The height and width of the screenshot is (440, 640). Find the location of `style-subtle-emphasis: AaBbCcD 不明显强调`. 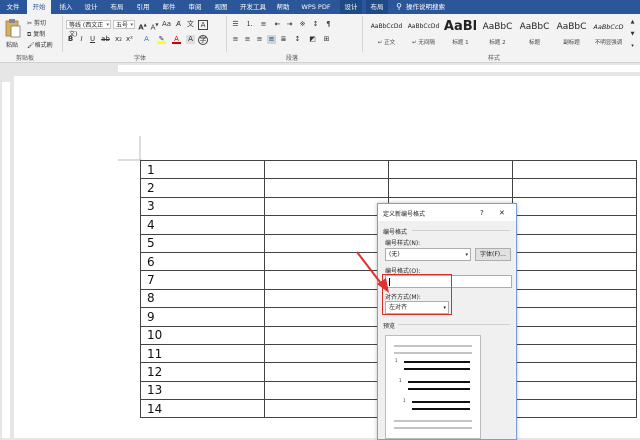

style-subtle-emphasis: AaBbCcD 不明显强调 is located at coordinates (608, 34).